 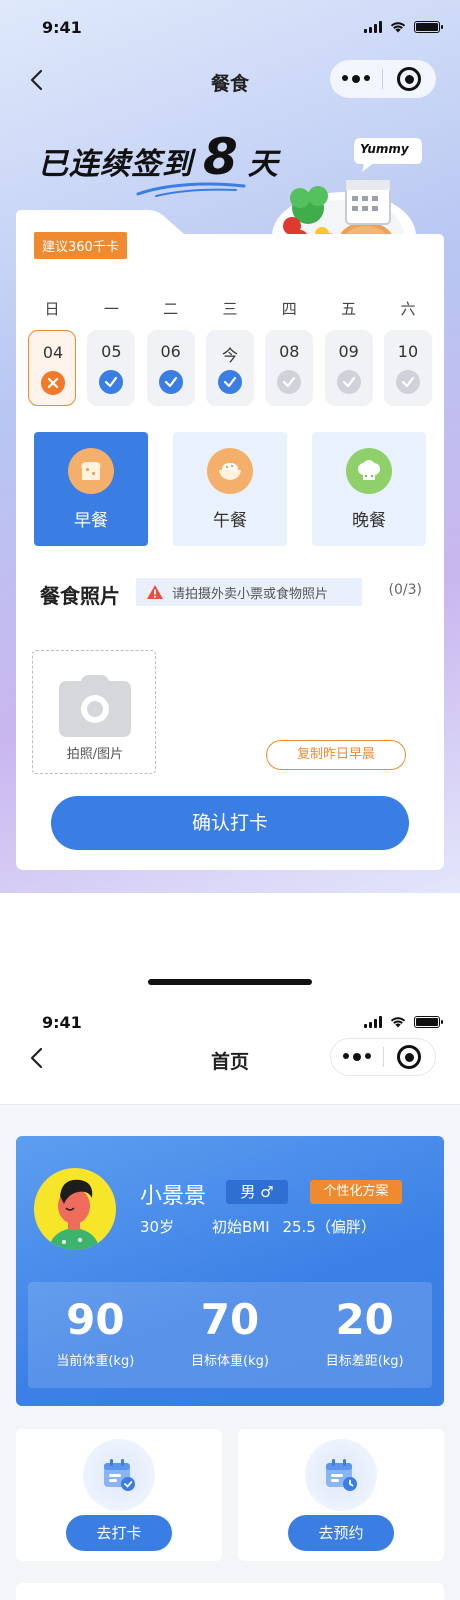 What do you see at coordinates (230, 1319) in the screenshot?
I see `stat-value: 70` at bounding box center [230, 1319].